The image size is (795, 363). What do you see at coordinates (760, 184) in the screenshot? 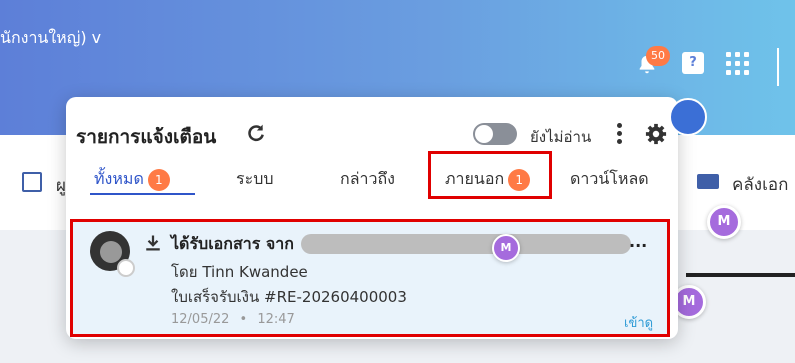
I see `library-label: คลังเอก` at bounding box center [760, 184].